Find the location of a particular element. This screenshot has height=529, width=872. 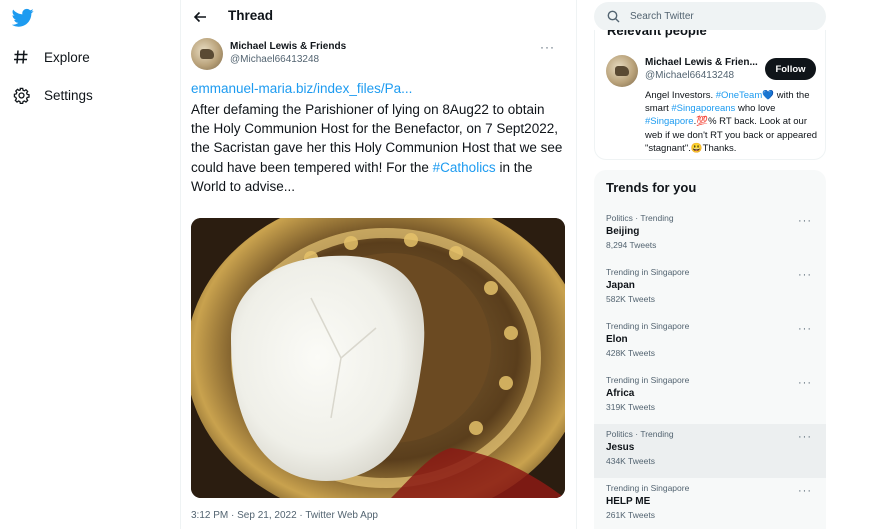

search-input is located at coordinates (720, 16).